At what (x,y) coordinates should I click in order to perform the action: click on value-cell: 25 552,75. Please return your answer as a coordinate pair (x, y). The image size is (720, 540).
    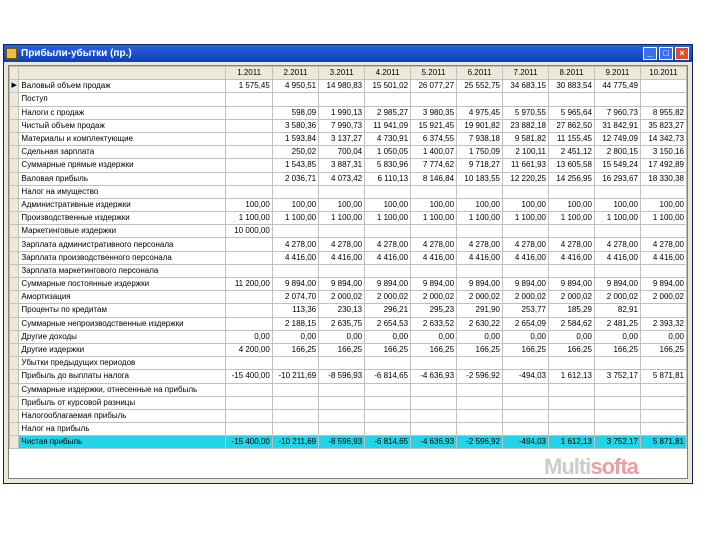
    Looking at the image, I should click on (479, 86).